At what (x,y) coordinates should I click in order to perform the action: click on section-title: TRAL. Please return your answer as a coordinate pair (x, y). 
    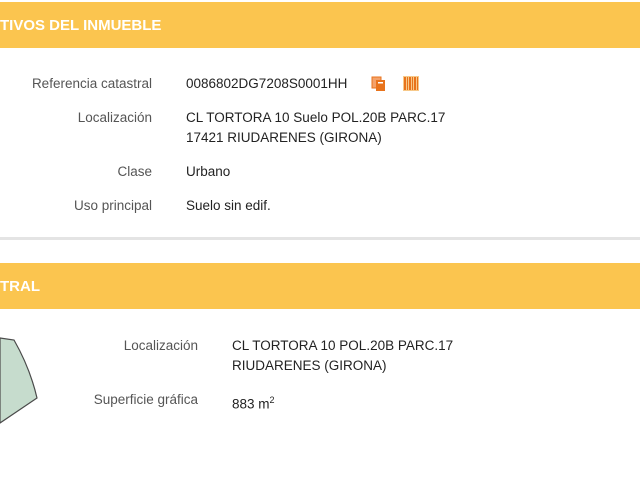
    Looking at the image, I should click on (20, 286).